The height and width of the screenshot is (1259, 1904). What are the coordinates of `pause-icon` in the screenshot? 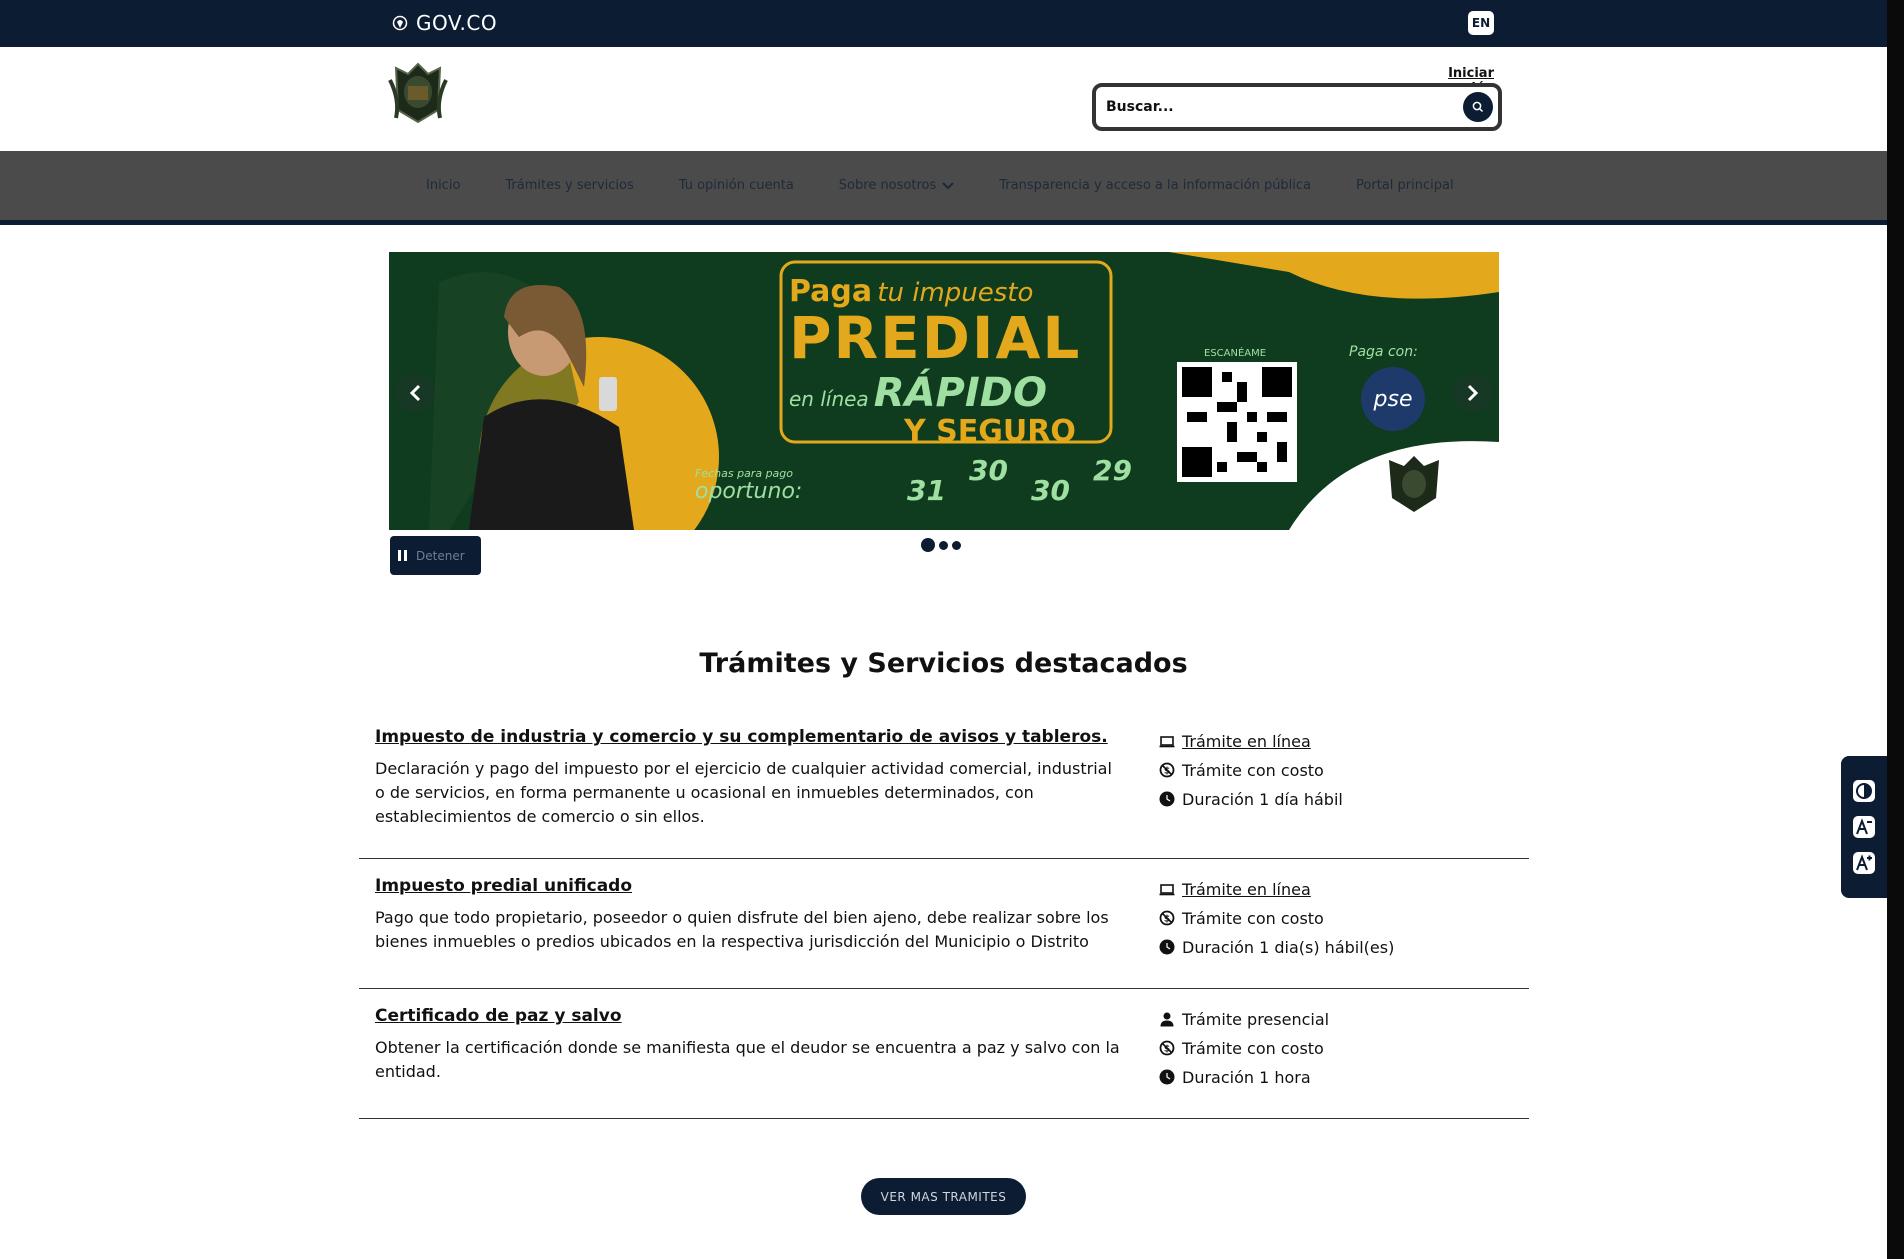 It's located at (402, 555).